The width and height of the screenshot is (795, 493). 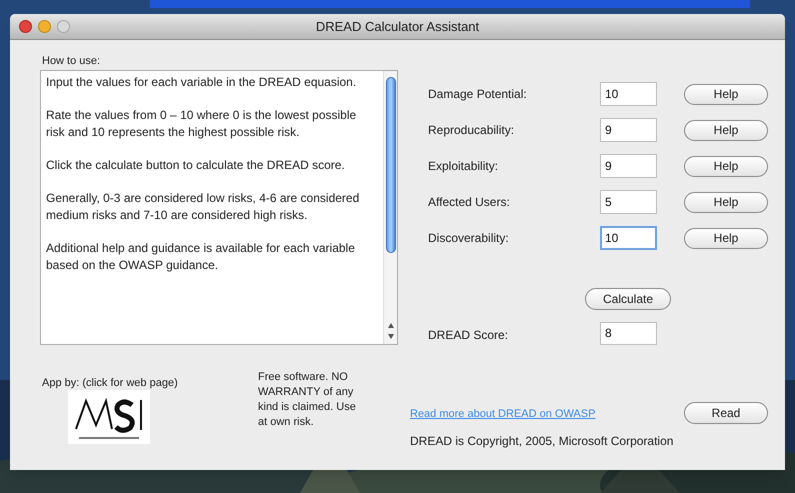 What do you see at coordinates (391, 336) in the screenshot?
I see `scroll-down-icon` at bounding box center [391, 336].